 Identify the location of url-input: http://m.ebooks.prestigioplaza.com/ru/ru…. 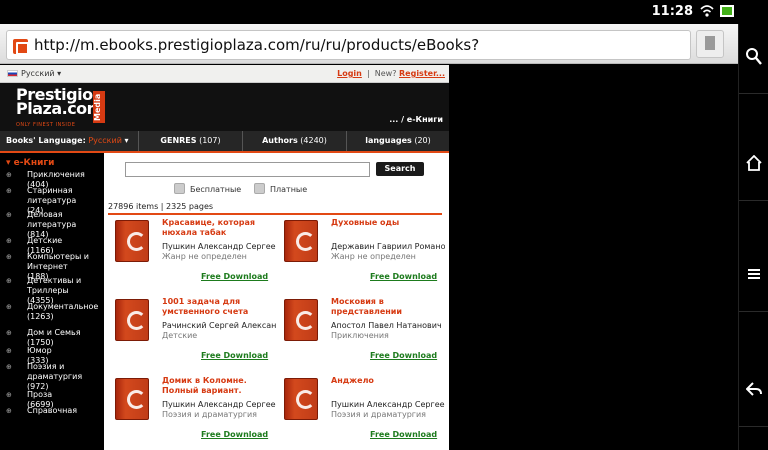
(348, 45).